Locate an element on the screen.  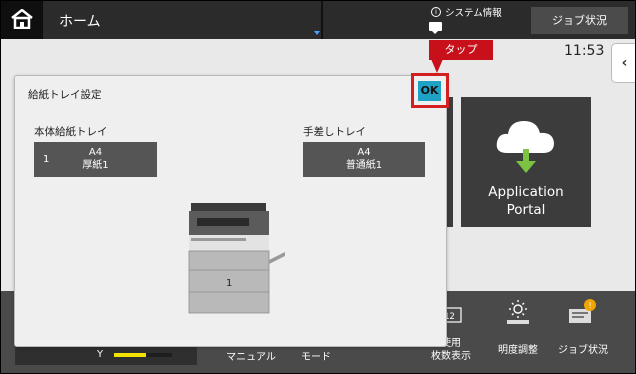
toner-level-empty is located at coordinates (159, 355).